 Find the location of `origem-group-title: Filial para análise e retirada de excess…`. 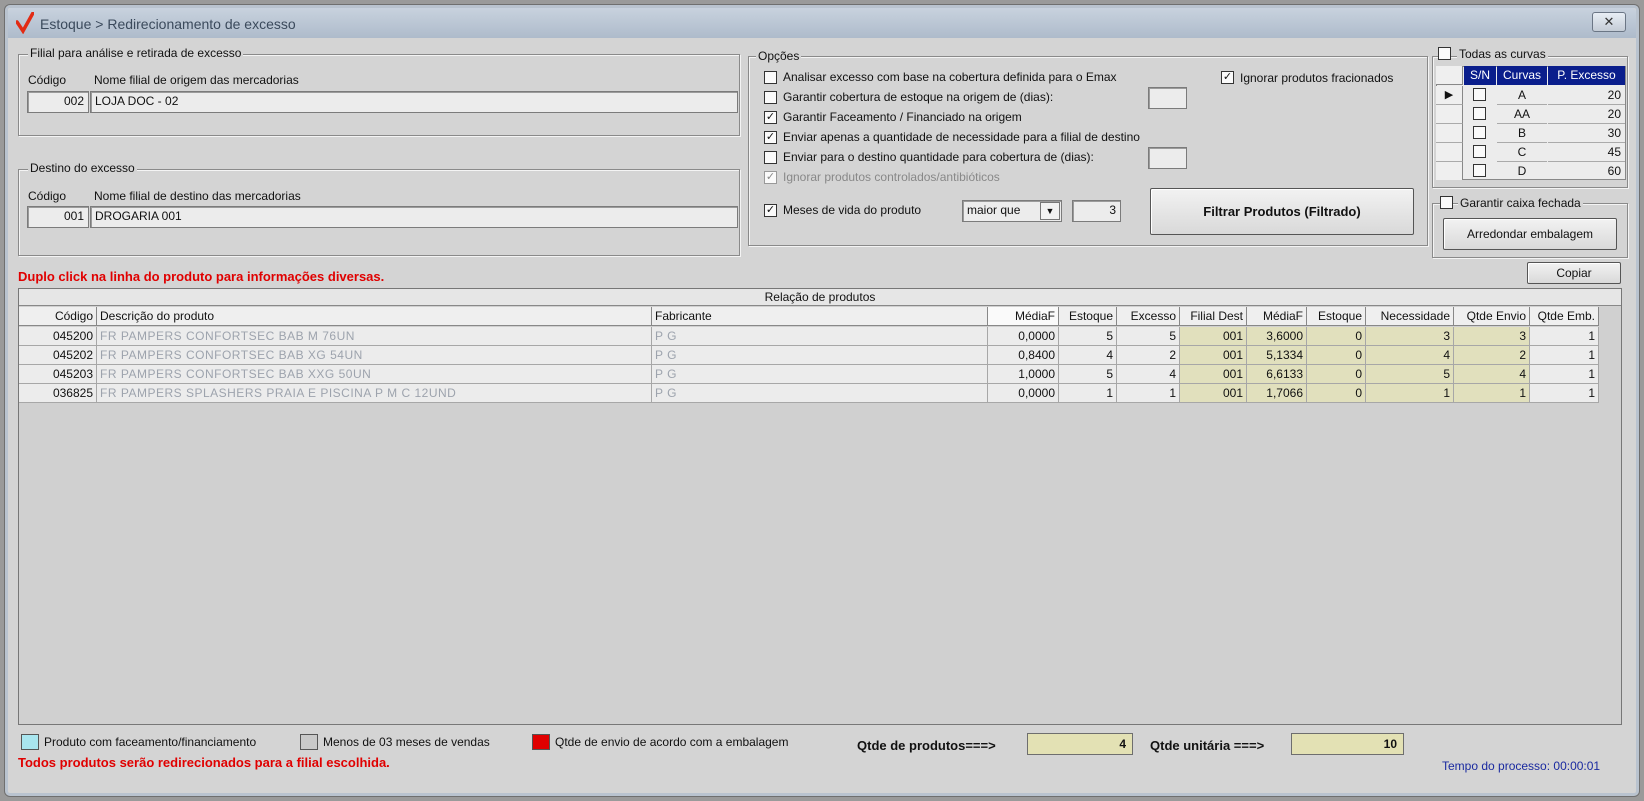

origem-group-title: Filial para análise e retirada de excess… is located at coordinates (136, 53).